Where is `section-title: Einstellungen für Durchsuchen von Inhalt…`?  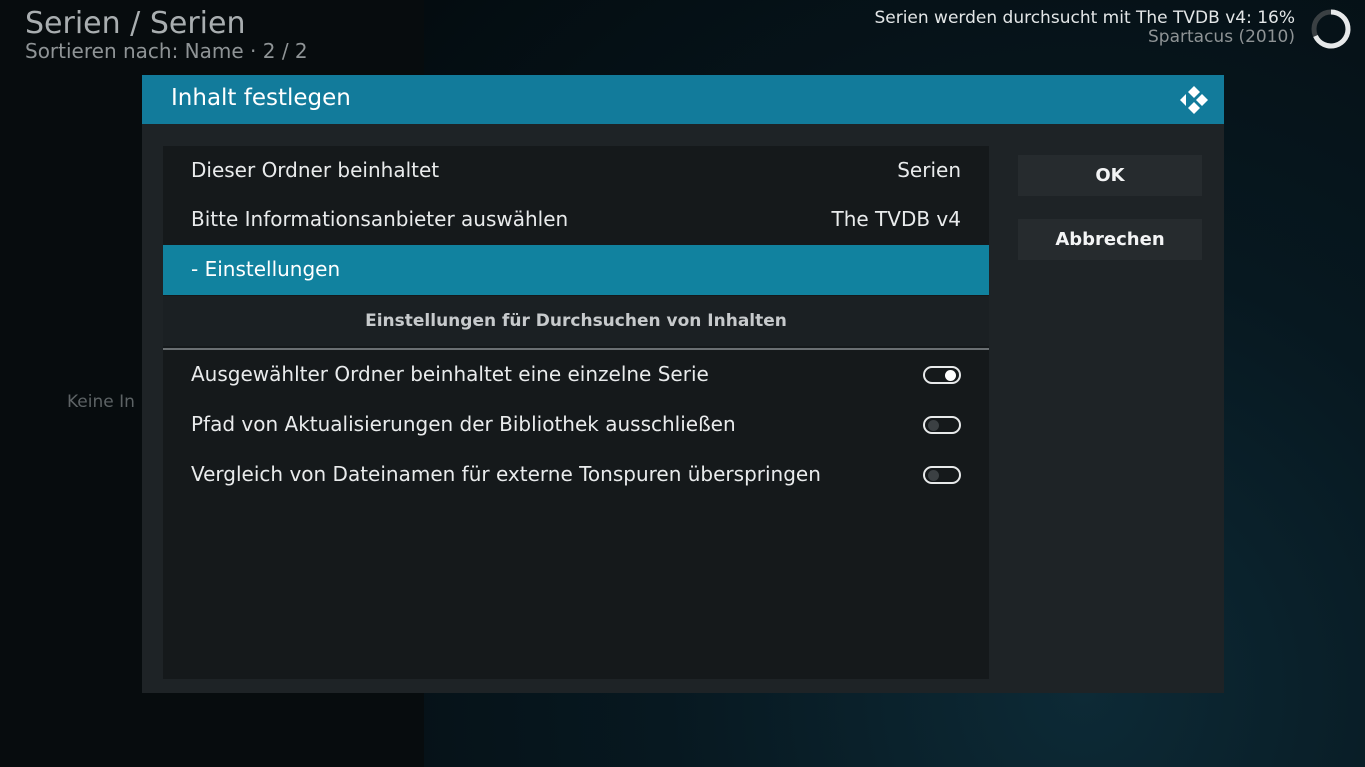
section-title: Einstellungen für Durchsuchen von Inhalt… is located at coordinates (576, 321).